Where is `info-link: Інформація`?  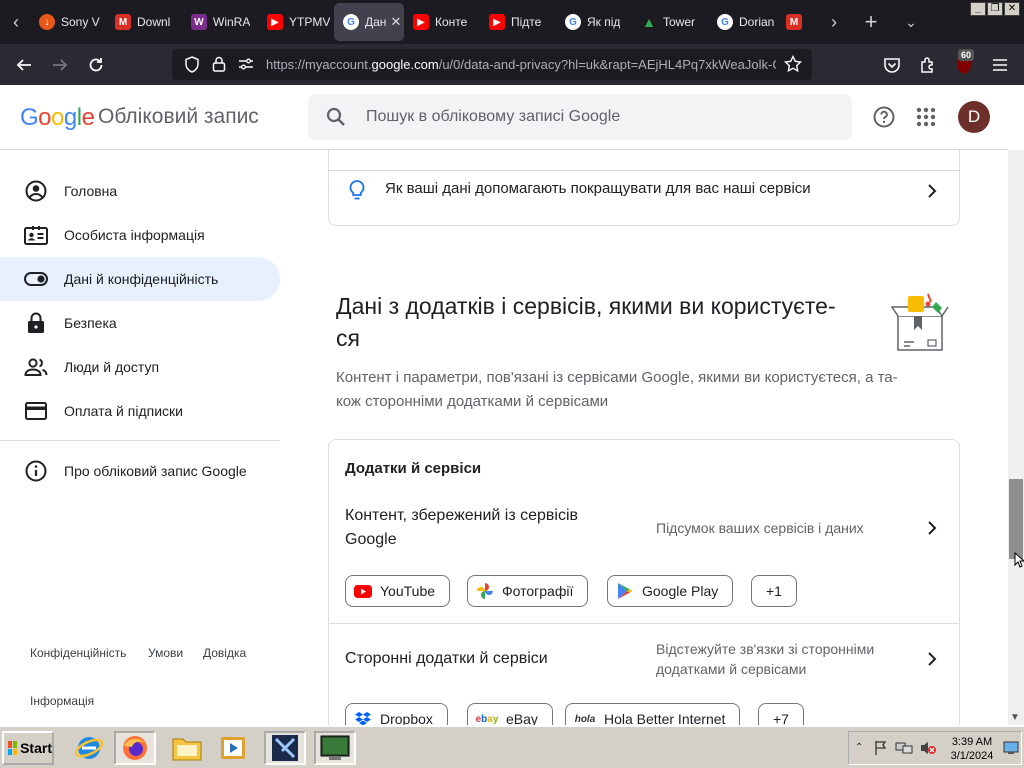
info-link: Інформація is located at coordinates (62, 701).